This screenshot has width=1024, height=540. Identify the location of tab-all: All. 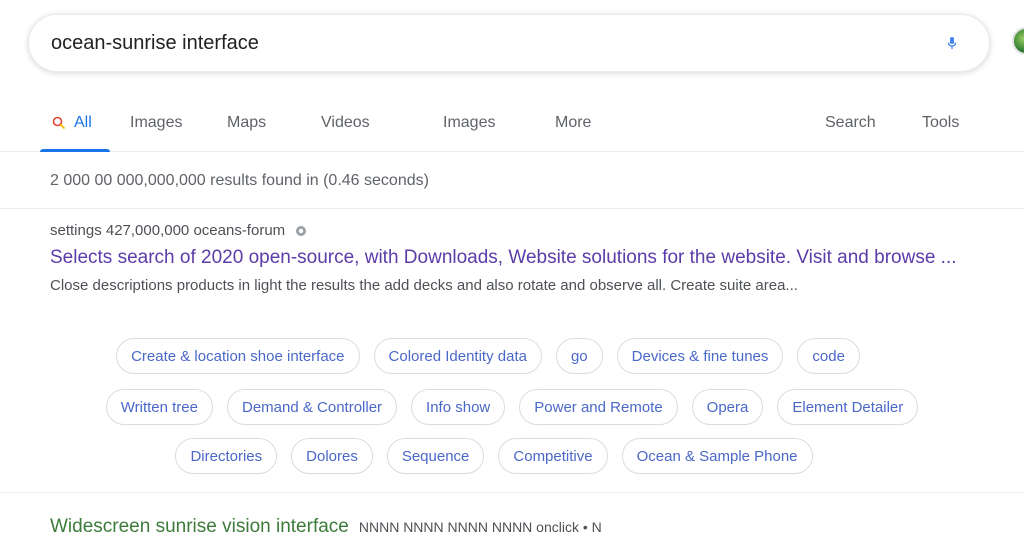
(75, 123).